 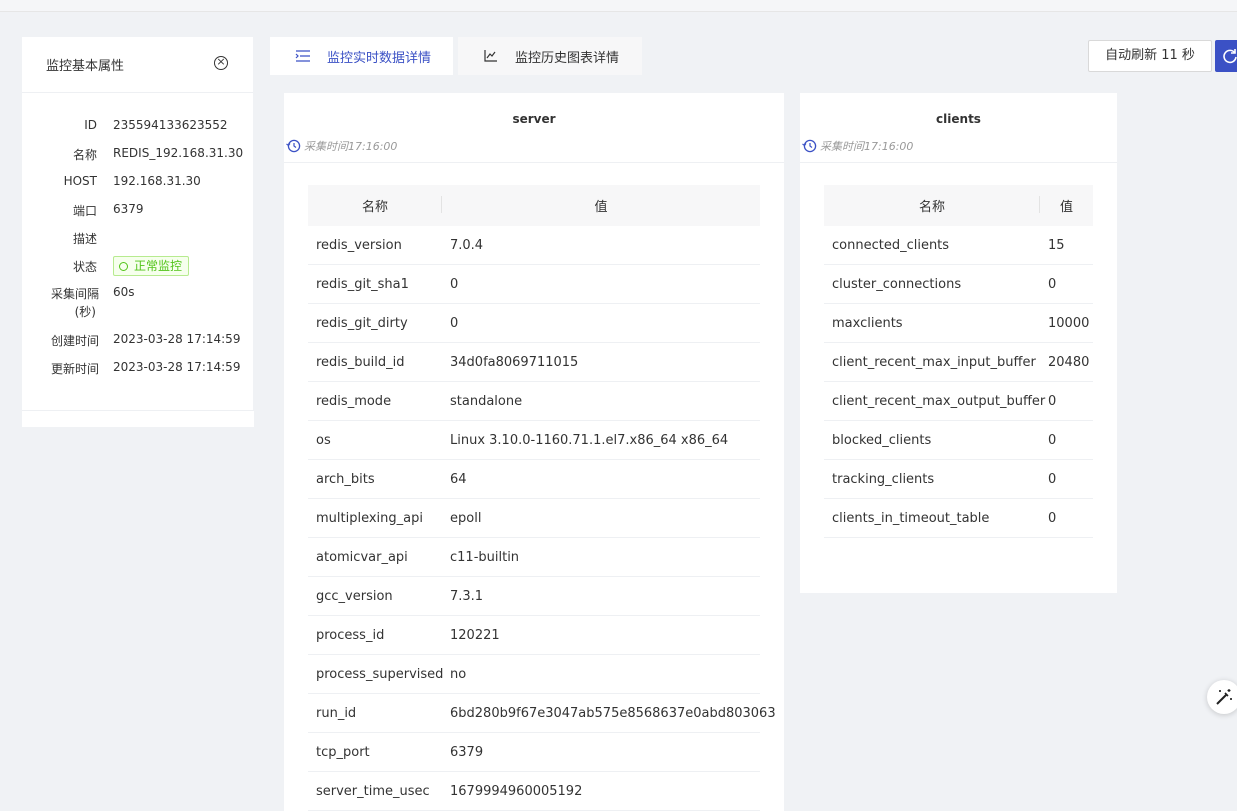 What do you see at coordinates (74, 294) in the screenshot?
I see `prop-label: 采集间隔` at bounding box center [74, 294].